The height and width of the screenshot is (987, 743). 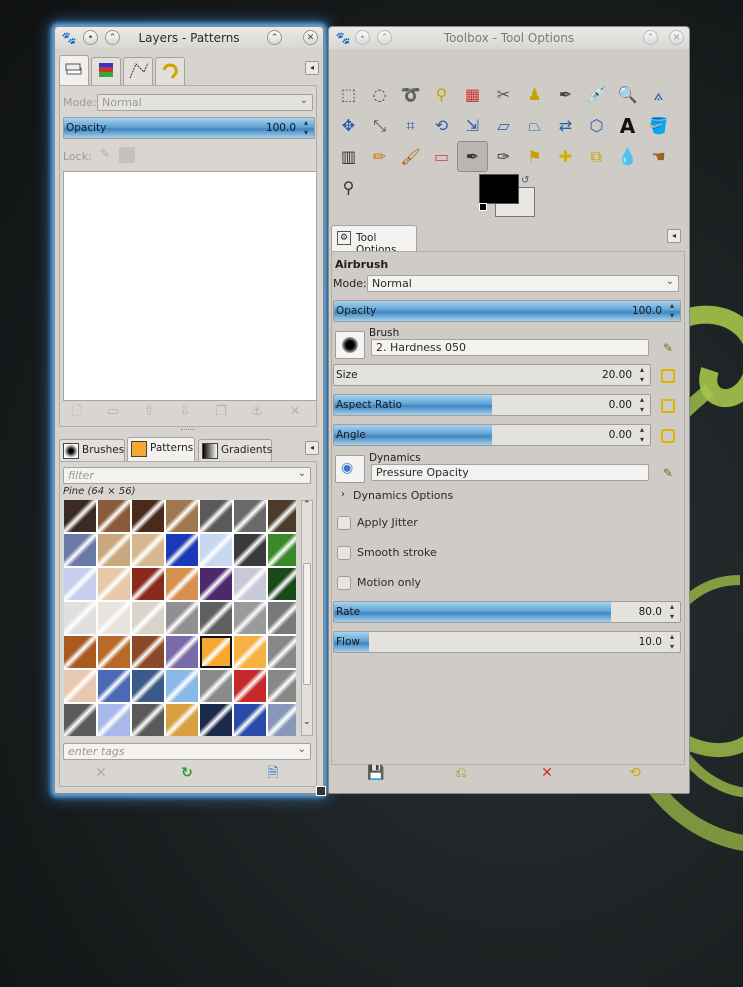 What do you see at coordinates (348, 125) in the screenshot?
I see `move-icon: ✥` at bounding box center [348, 125].